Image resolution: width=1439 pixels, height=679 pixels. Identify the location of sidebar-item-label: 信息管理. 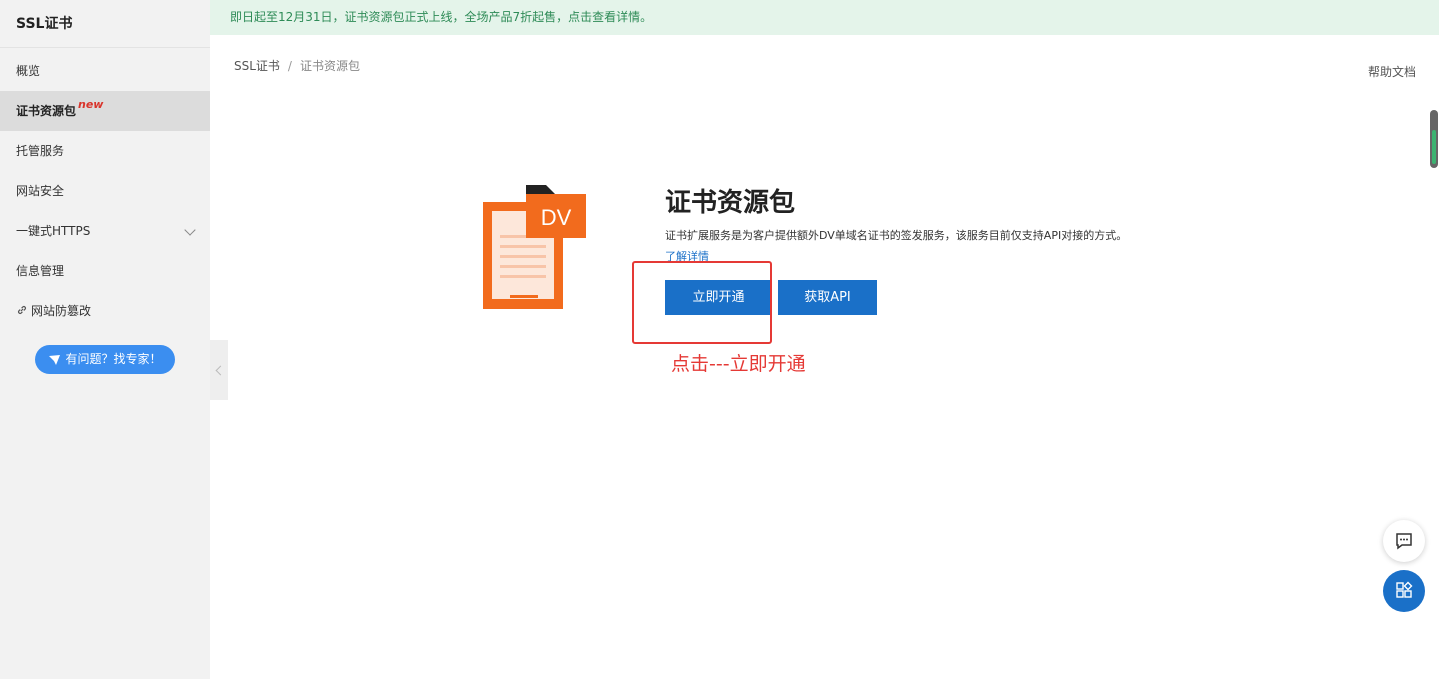
(40, 271).